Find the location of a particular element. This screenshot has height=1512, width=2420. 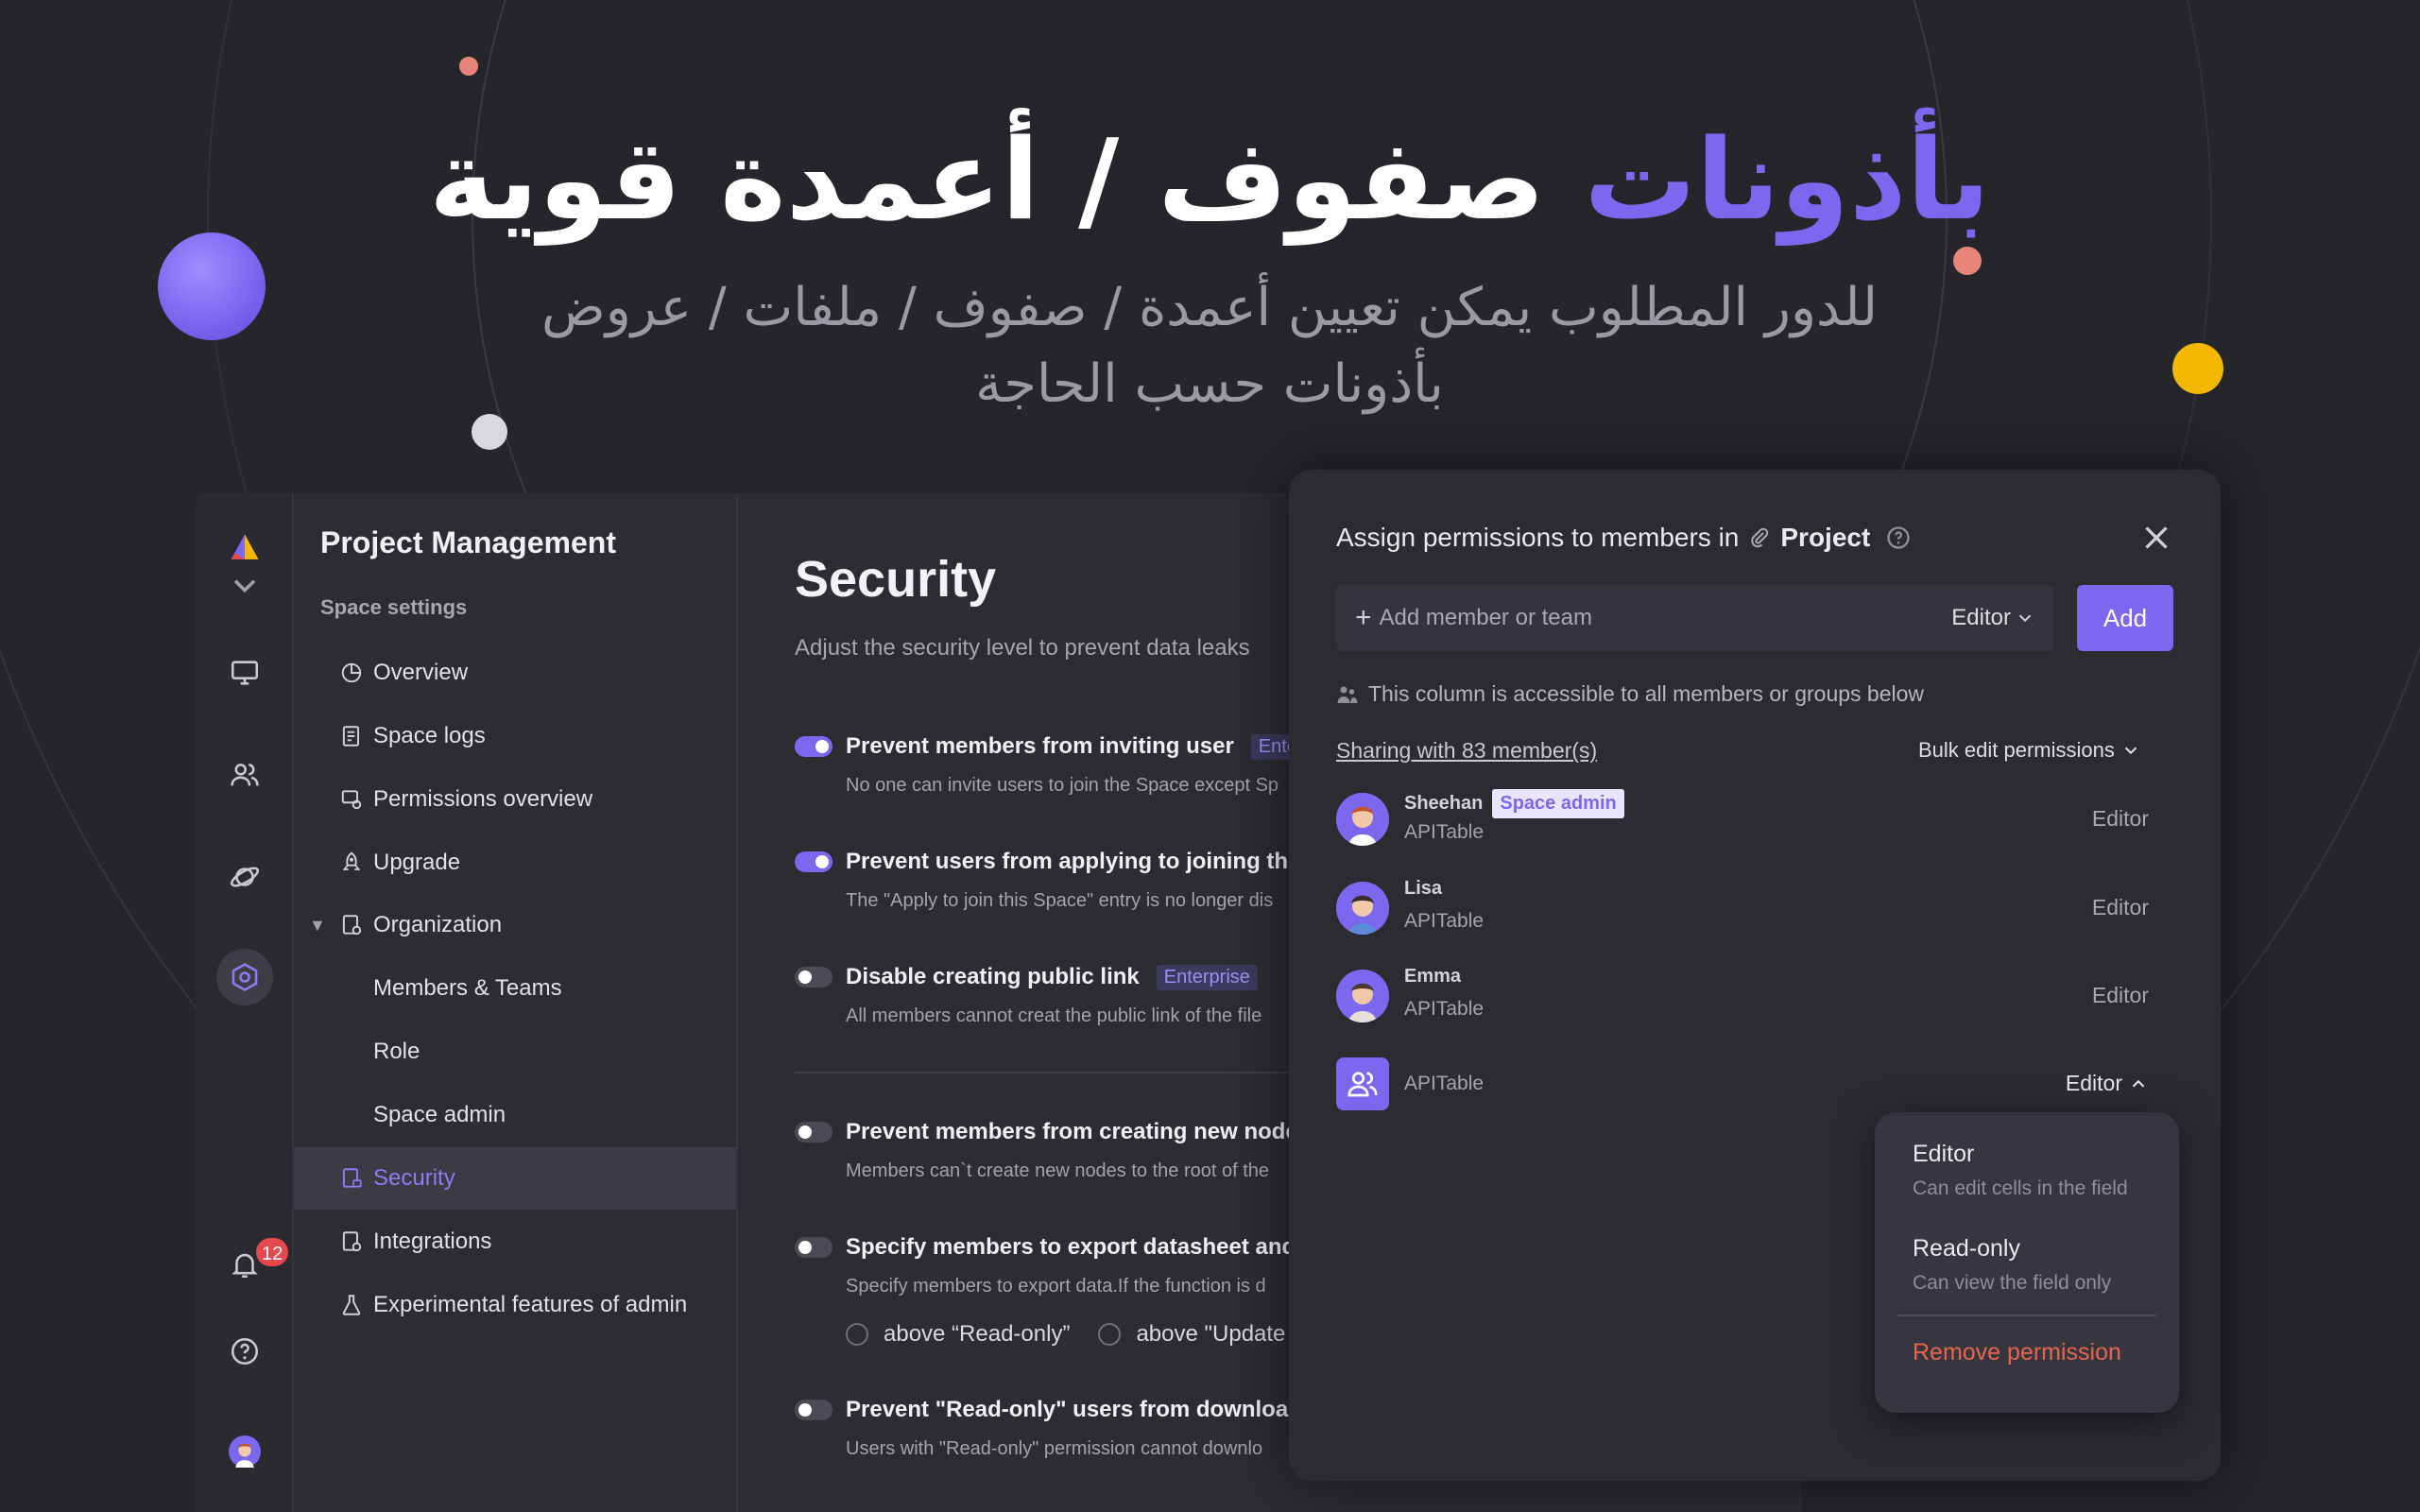

hero-subtitle-line: بأذونات حسب الحاجة is located at coordinates (1209, 384).